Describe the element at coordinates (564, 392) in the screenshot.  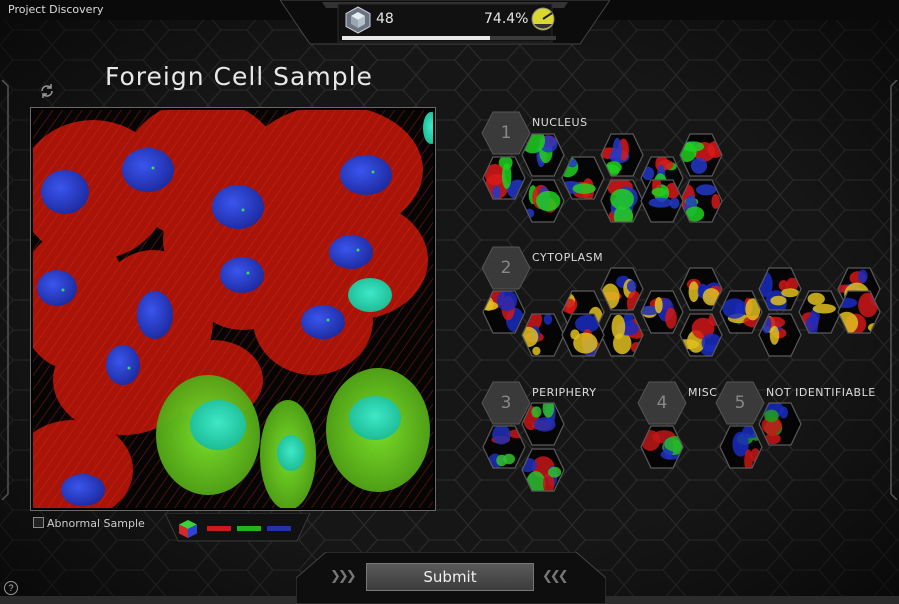
I see `category-3-label: PERIPHERY` at that location.